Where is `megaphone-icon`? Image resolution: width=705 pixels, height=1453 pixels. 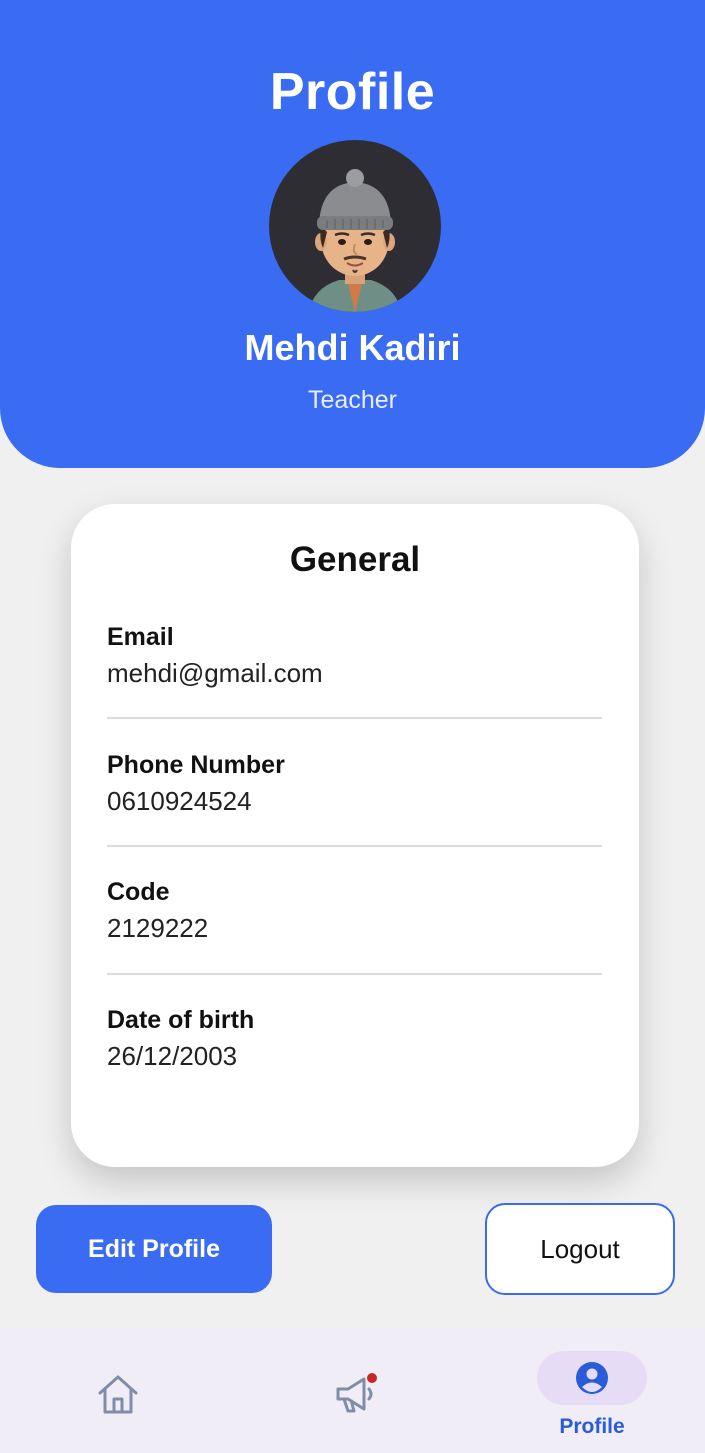
megaphone-icon is located at coordinates (356, 1393).